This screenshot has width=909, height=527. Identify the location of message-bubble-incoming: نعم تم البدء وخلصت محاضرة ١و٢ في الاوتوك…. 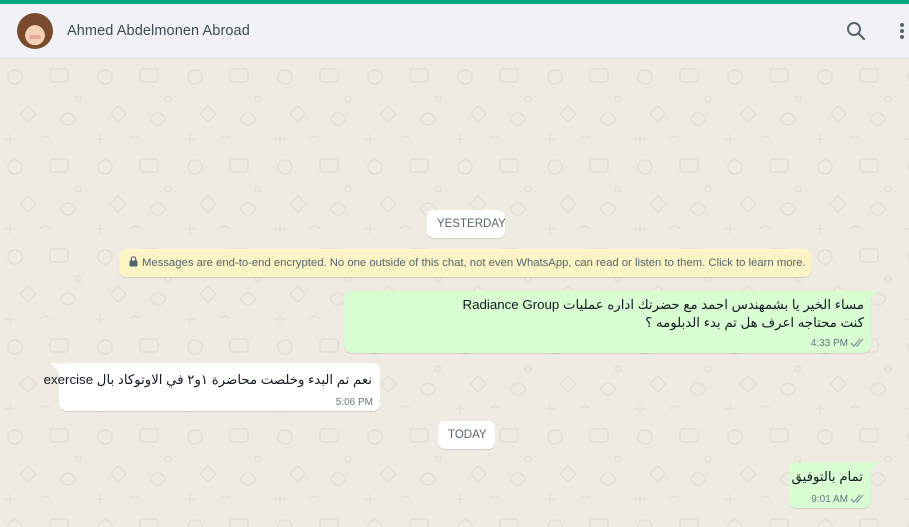
(212, 387).